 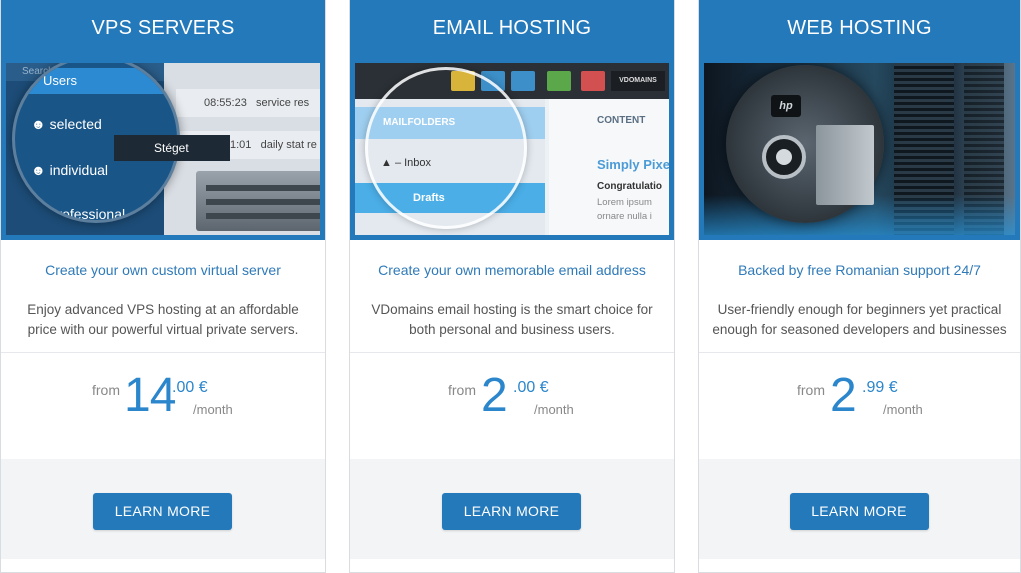 What do you see at coordinates (784, 157) in the screenshot?
I see `server-screw` at bounding box center [784, 157].